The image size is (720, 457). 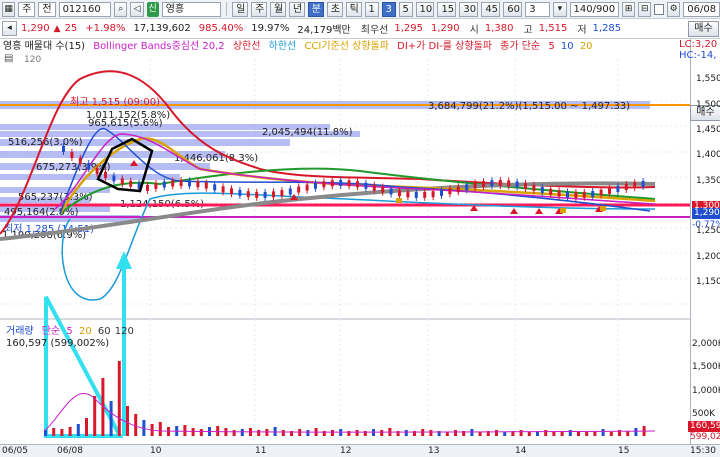 What do you see at coordinates (9, 9) in the screenshot?
I see `chart-type-icon: ▦` at bounding box center [9, 9].